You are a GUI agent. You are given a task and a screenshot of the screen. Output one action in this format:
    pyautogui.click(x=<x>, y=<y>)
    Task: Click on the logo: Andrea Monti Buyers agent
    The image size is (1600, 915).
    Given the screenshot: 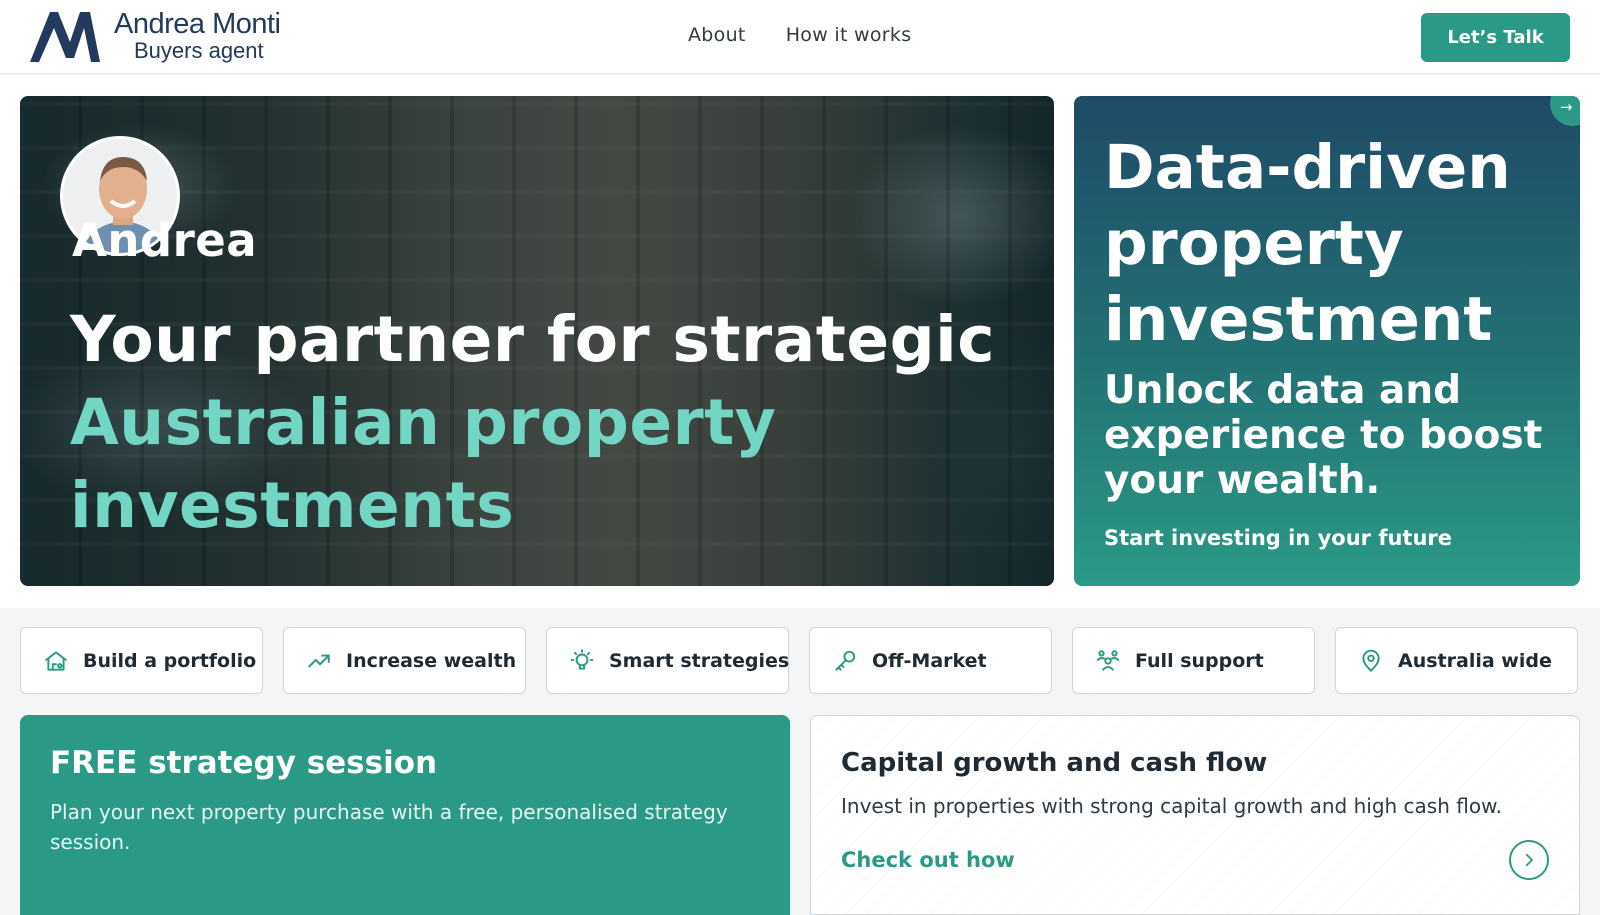 What is the action you would take?
    pyautogui.click(x=154, y=36)
    